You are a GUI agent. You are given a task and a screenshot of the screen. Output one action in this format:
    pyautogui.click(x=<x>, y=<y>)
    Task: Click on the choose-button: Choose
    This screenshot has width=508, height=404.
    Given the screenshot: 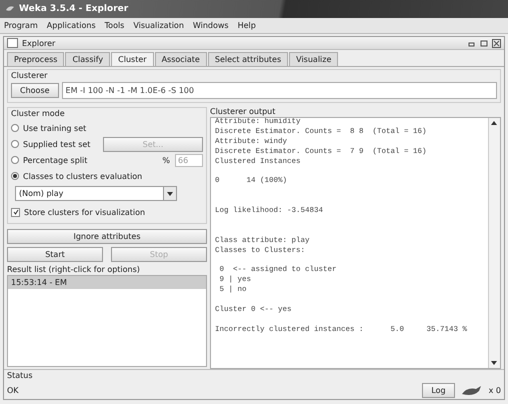 What is the action you would take?
    pyautogui.click(x=35, y=90)
    